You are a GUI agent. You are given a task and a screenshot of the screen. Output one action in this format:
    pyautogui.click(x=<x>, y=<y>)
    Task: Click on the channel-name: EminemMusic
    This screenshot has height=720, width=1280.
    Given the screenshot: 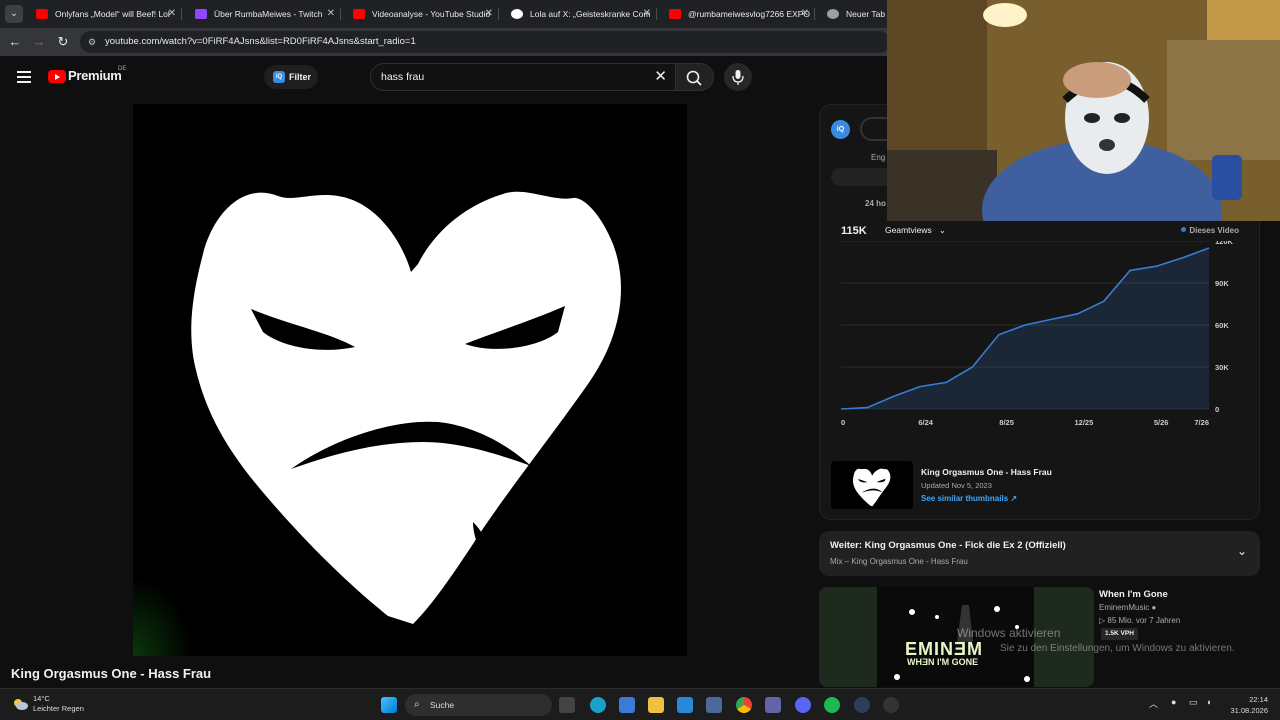 What is the action you would take?
    pyautogui.click(x=1124, y=607)
    